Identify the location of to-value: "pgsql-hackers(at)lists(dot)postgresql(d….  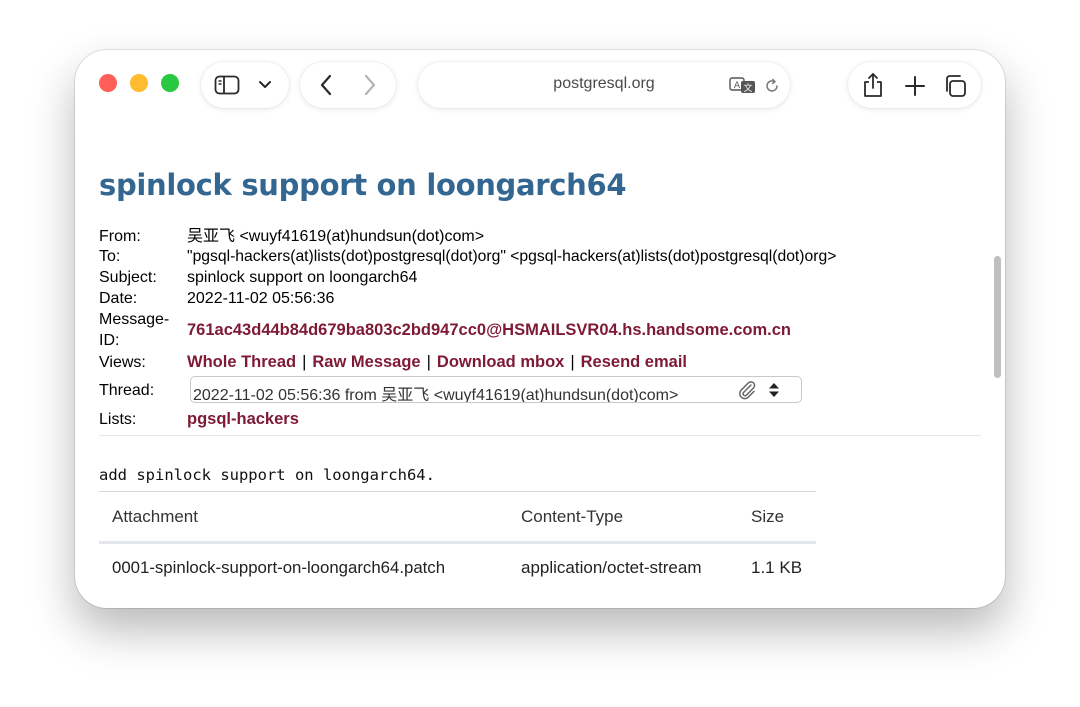
(512, 256).